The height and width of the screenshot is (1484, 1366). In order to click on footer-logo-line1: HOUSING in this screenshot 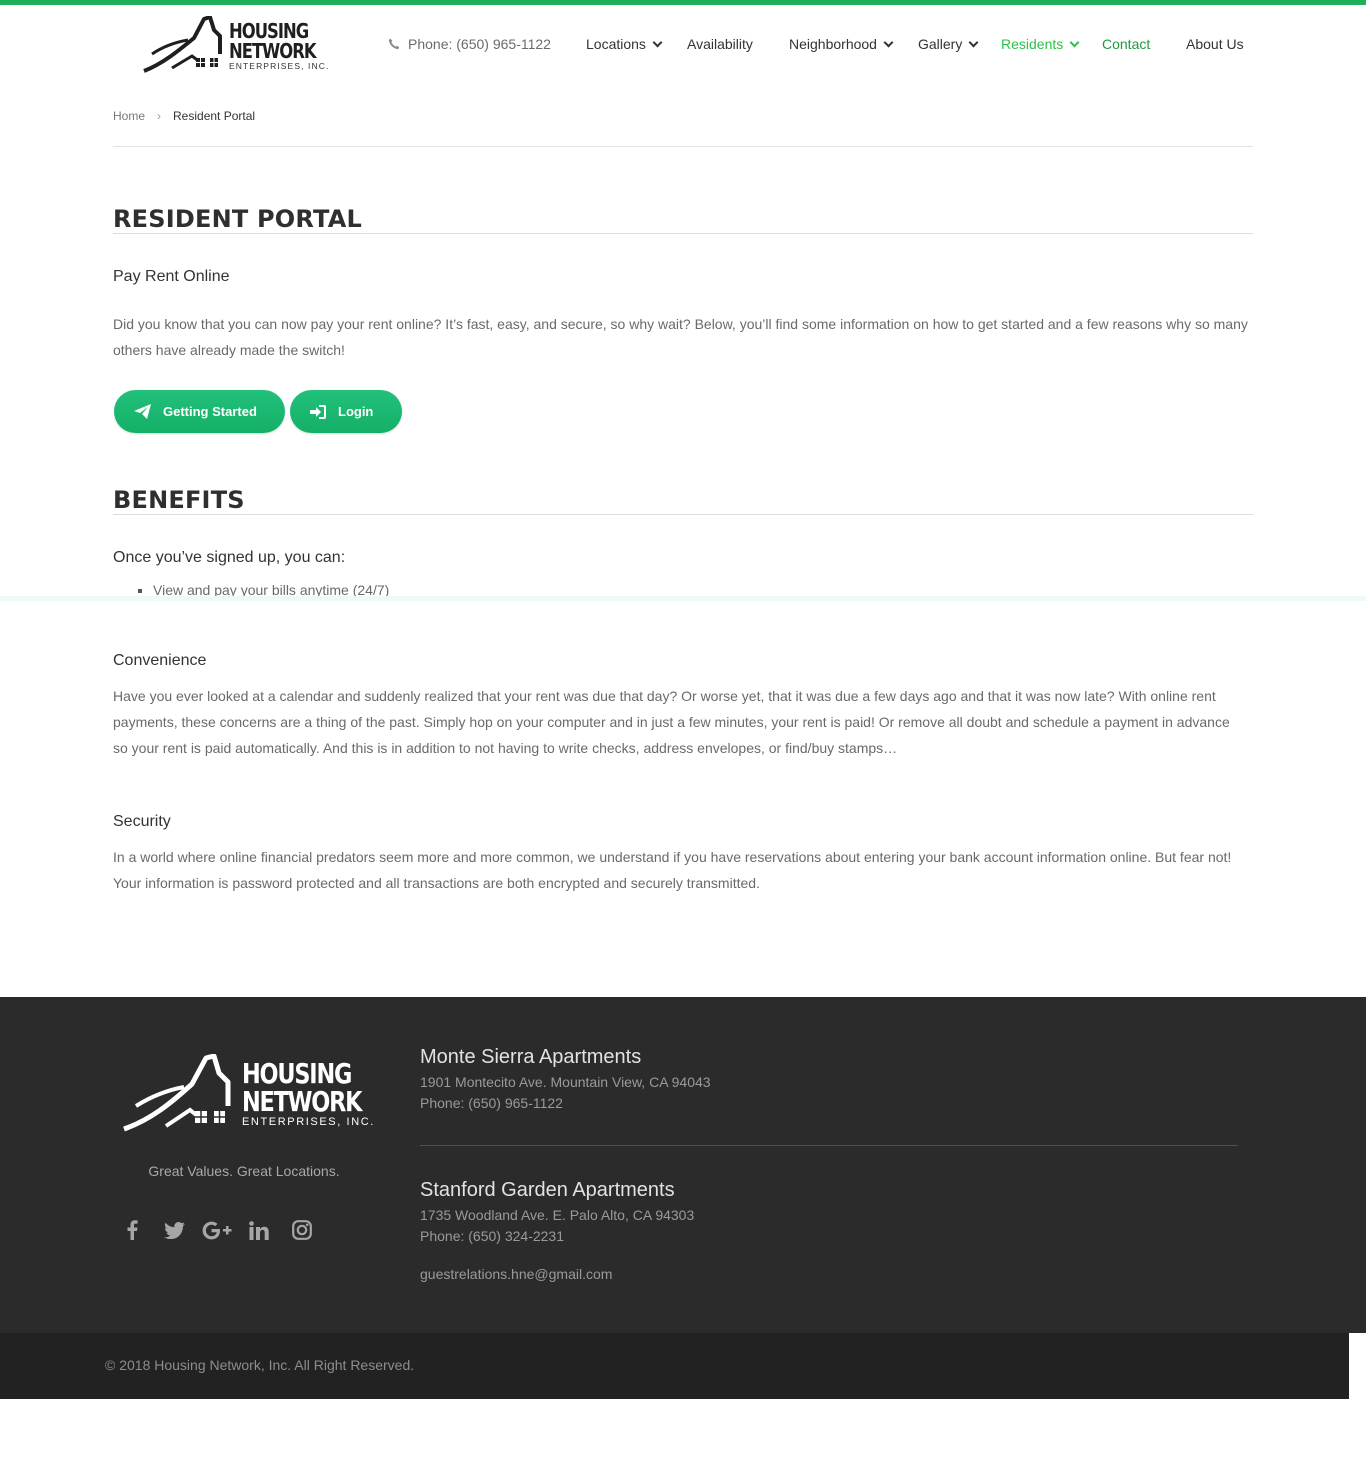, I will do `click(297, 1073)`.